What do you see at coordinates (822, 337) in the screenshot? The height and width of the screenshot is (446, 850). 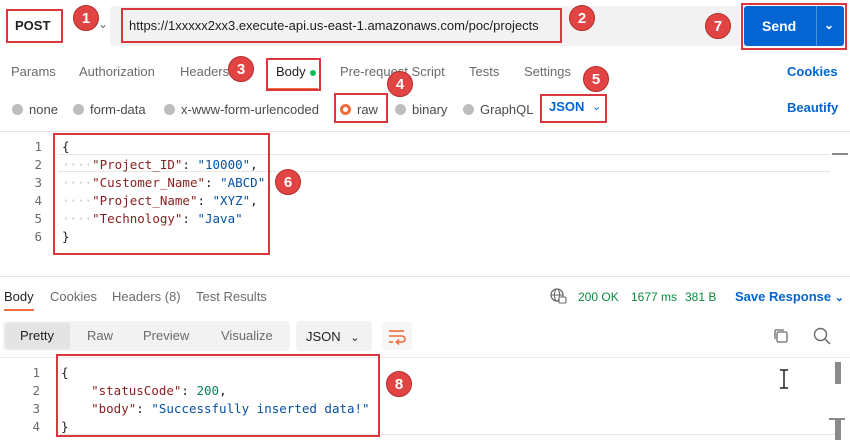 I see `search-icon` at bounding box center [822, 337].